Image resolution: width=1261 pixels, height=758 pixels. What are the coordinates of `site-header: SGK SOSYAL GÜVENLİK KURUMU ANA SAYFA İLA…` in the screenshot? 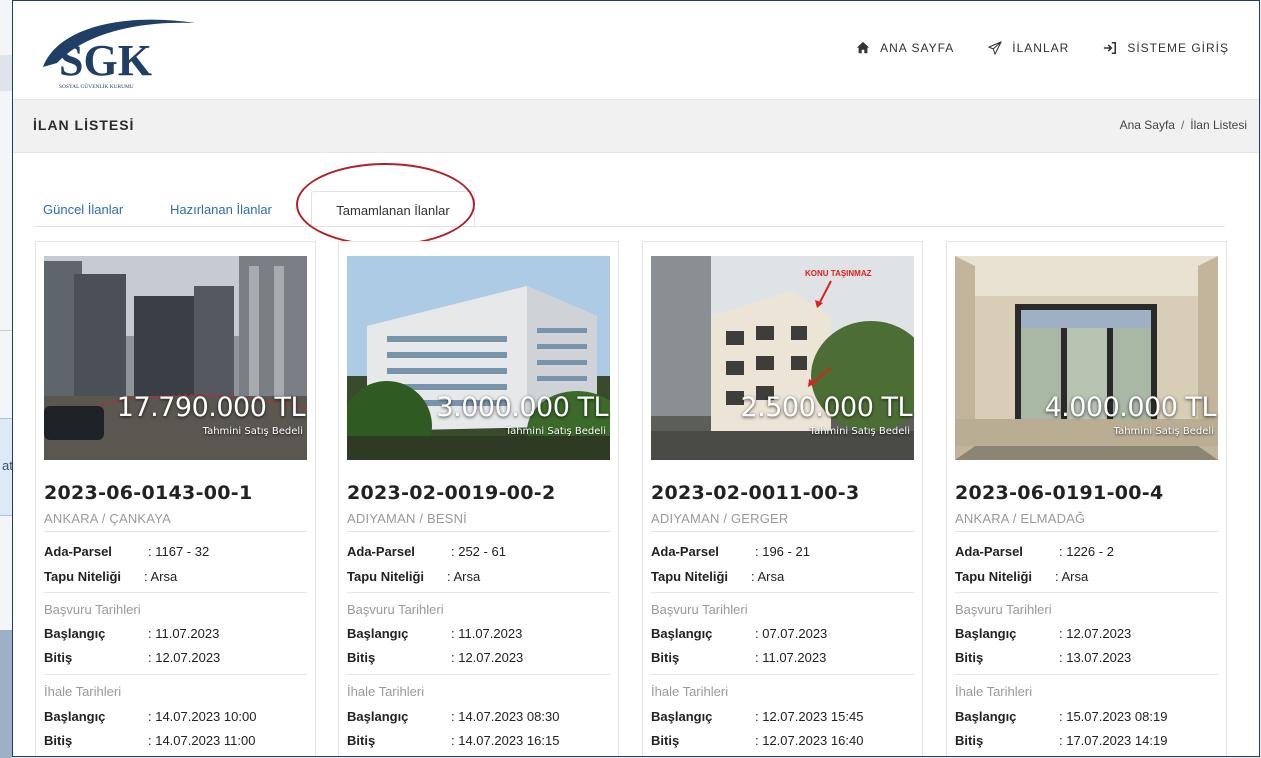 It's located at (636, 50).